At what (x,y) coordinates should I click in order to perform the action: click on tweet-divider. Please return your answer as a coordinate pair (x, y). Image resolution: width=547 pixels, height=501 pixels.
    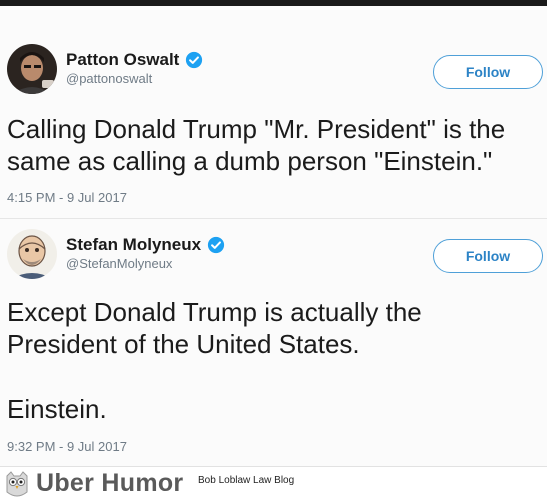
    Looking at the image, I should click on (273, 218).